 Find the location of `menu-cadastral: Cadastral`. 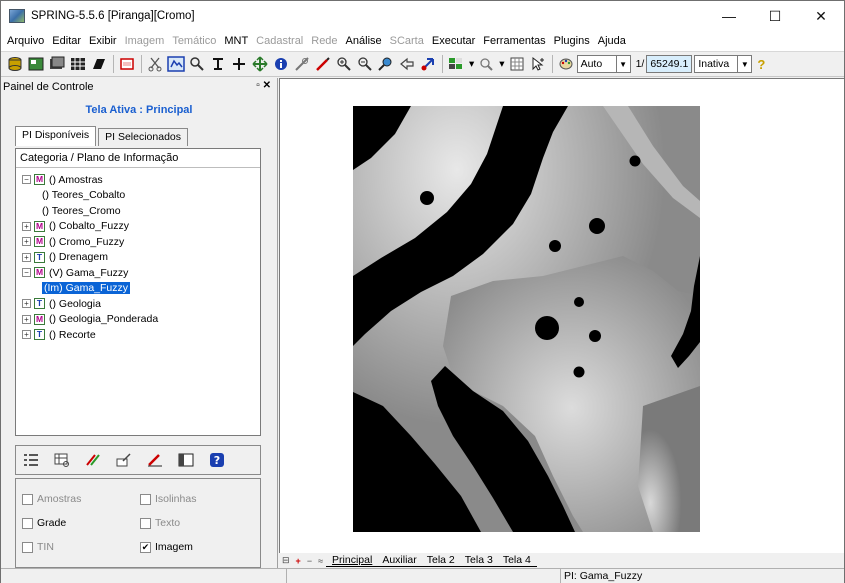

menu-cadastral: Cadastral is located at coordinates (279, 41).